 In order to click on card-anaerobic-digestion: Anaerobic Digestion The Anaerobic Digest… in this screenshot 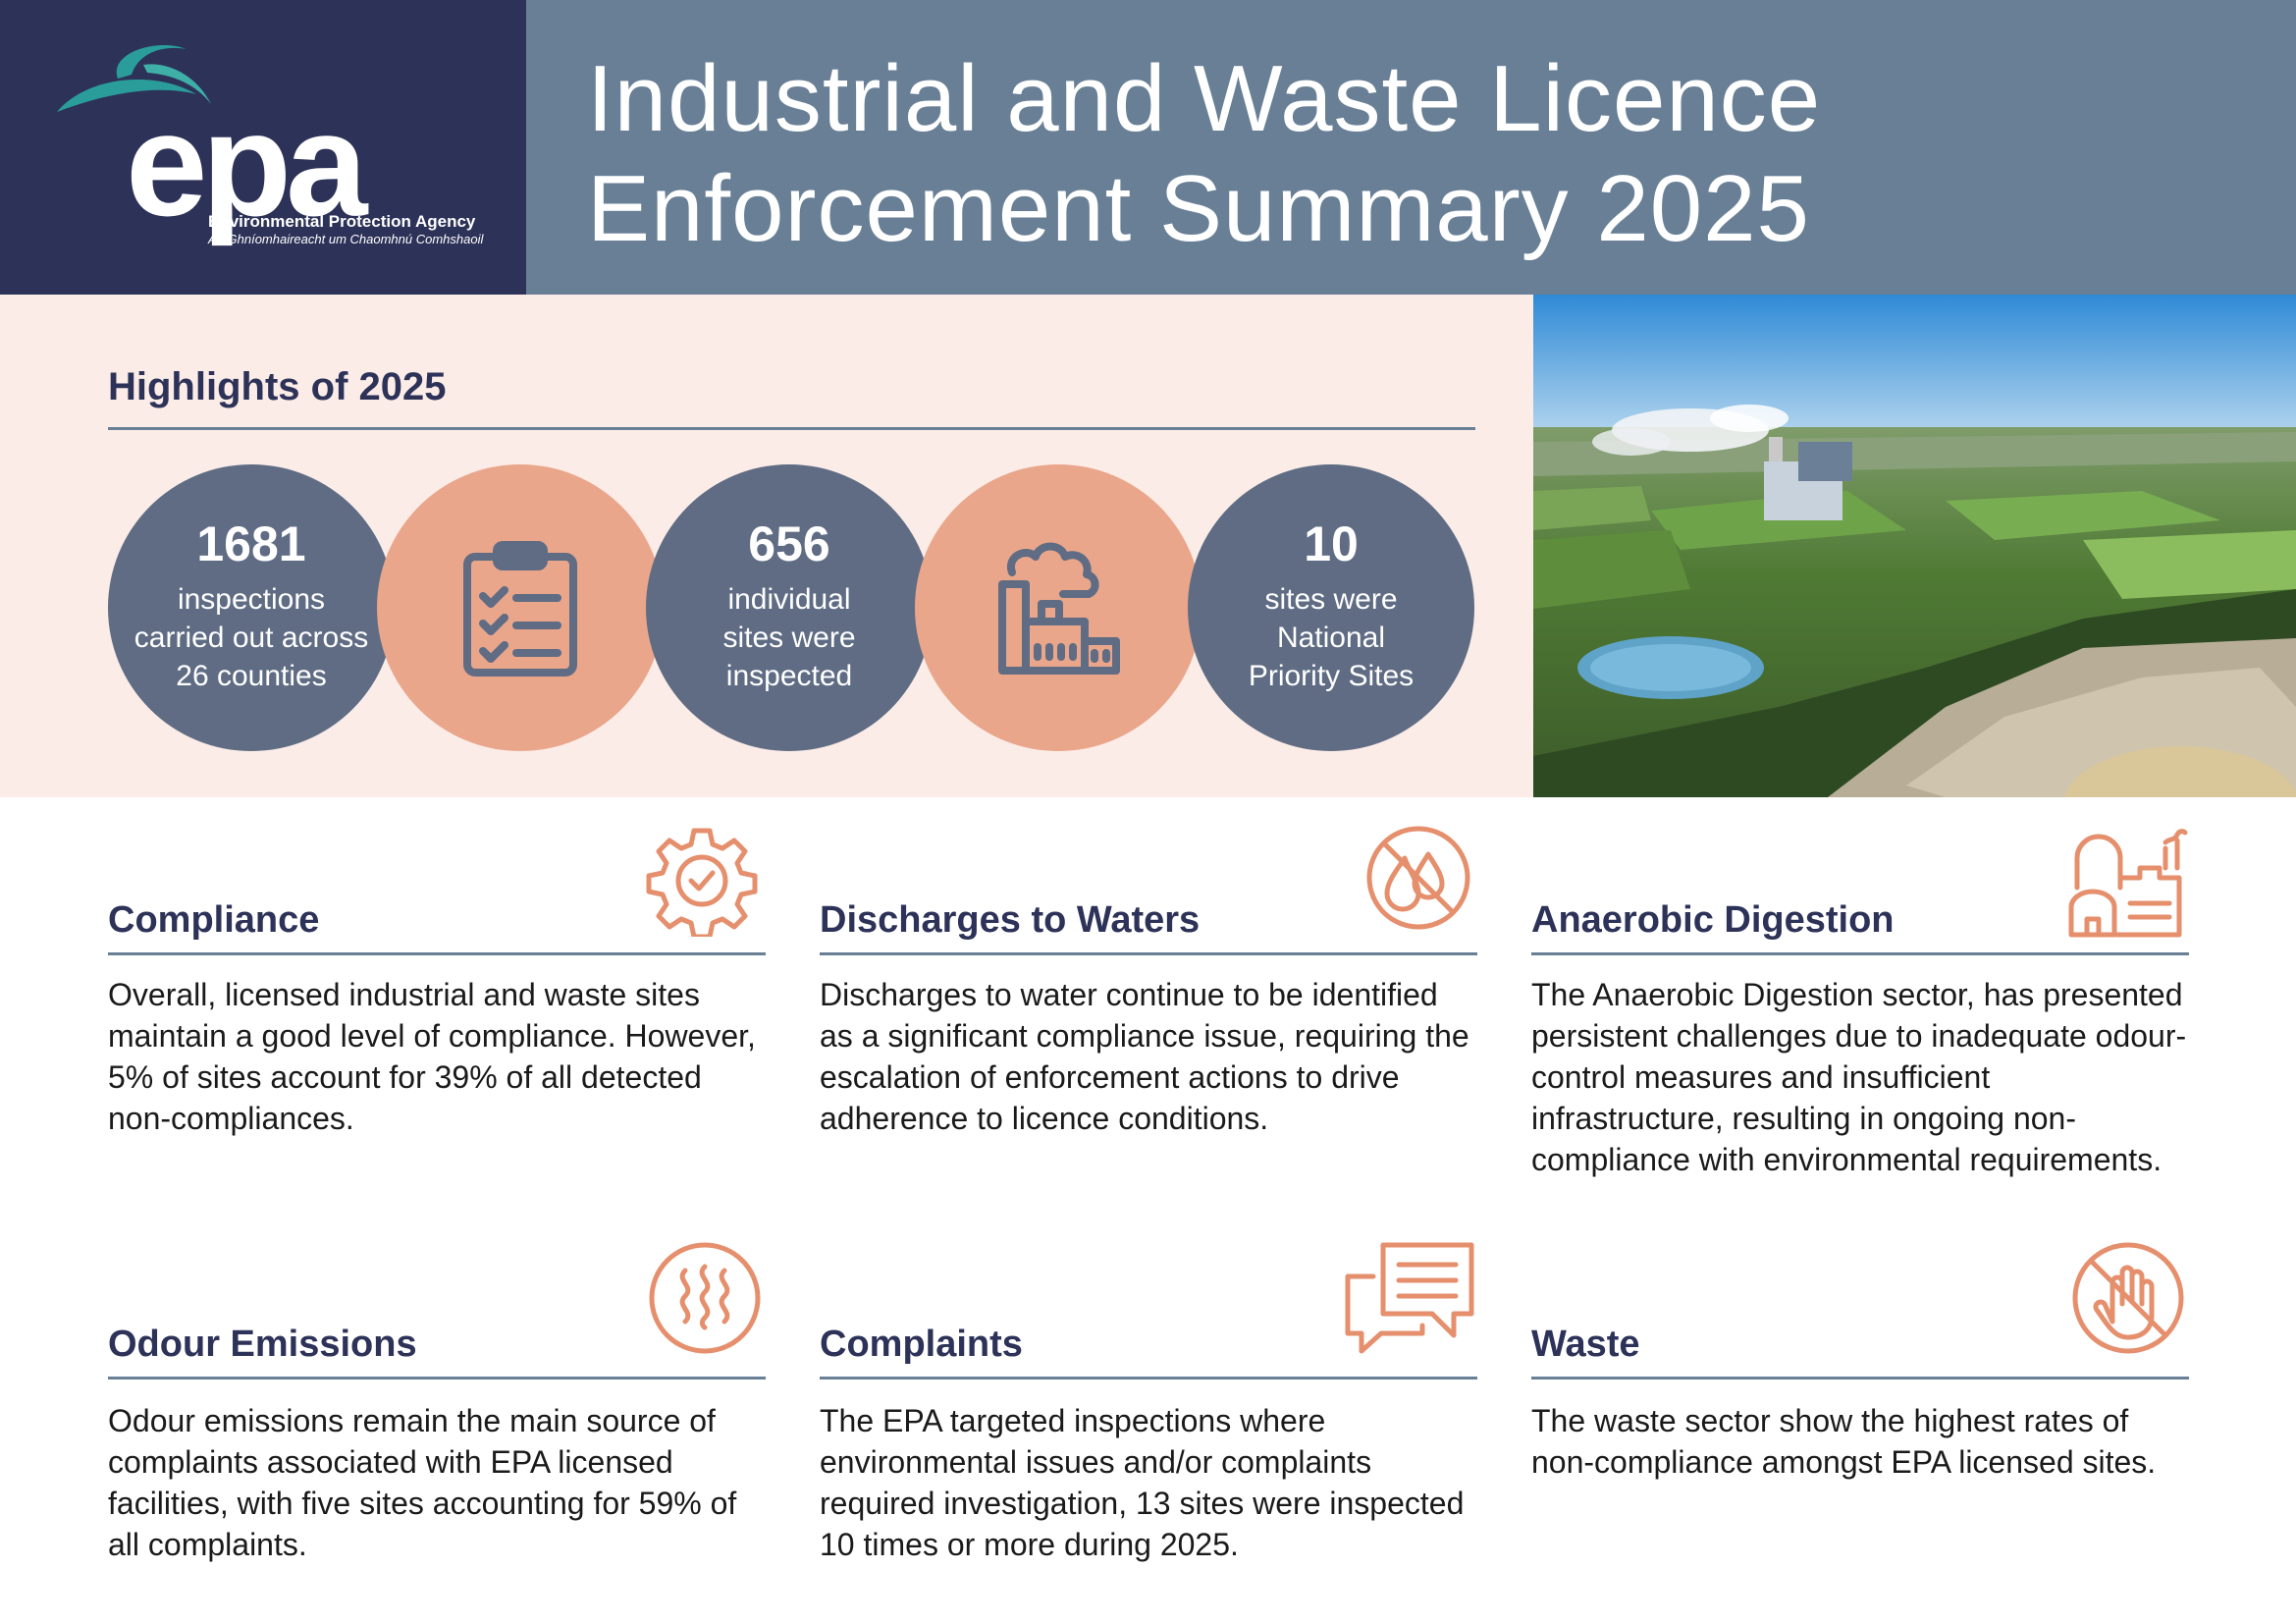, I will do `click(1860, 1021)`.